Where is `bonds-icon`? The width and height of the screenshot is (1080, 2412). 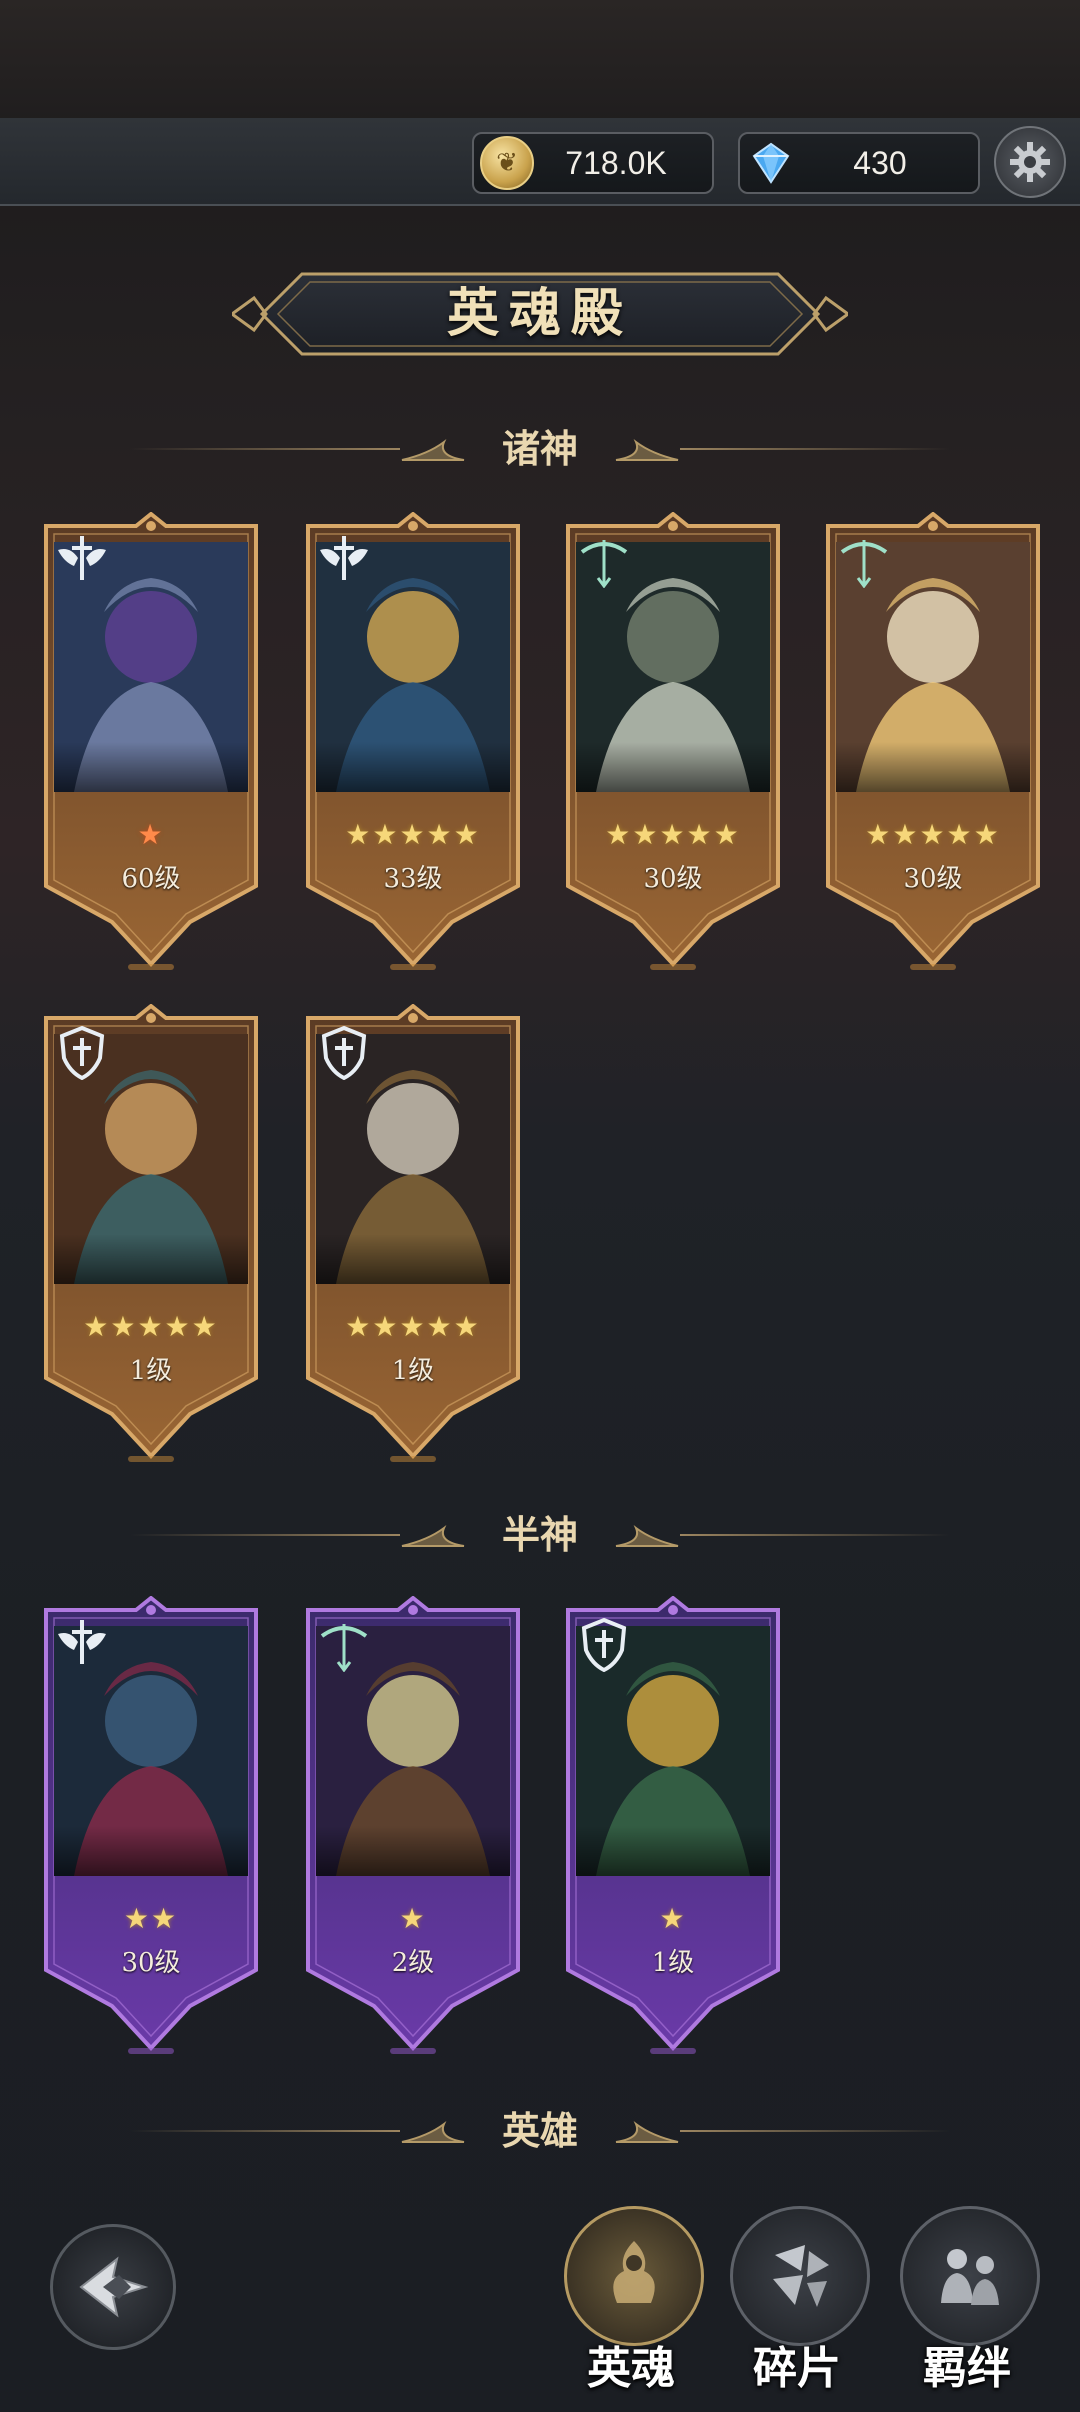 bonds-icon is located at coordinates (970, 2276).